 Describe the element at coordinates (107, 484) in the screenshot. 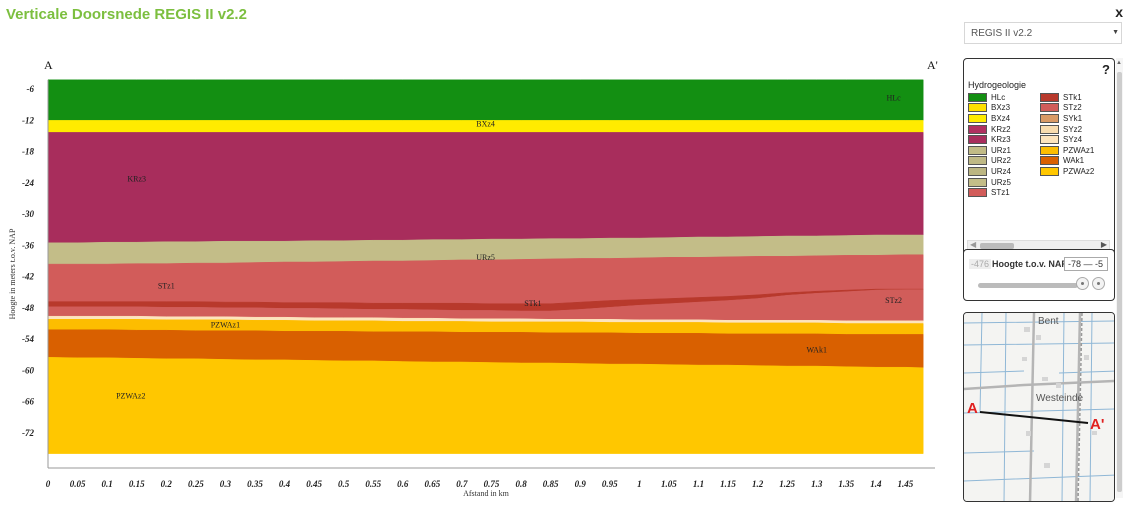

I see `x-tick-label: 0.1` at that location.